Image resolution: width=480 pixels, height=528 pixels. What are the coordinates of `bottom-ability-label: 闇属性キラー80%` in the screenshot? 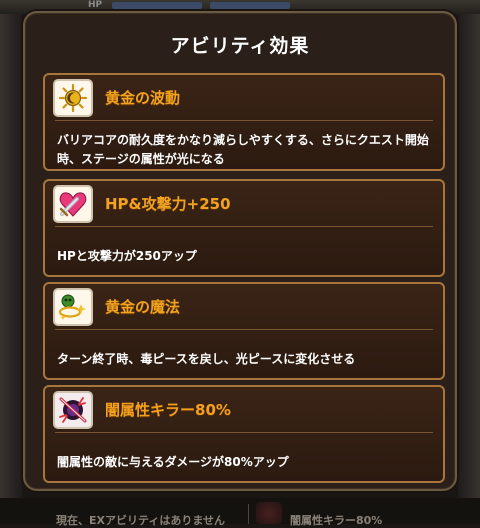 It's located at (336, 520).